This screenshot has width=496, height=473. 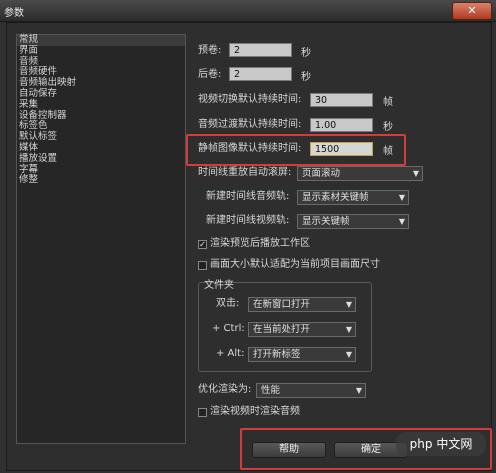 I want to click on sidebar-item: 播放设置, so click(x=101, y=159).